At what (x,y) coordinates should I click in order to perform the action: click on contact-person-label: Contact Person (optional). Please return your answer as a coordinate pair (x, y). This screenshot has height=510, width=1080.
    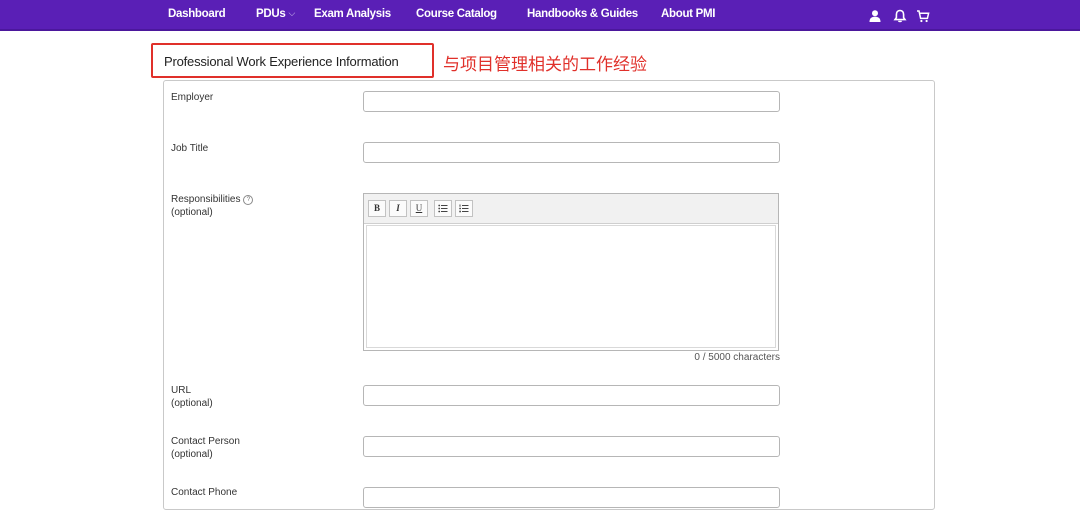
    Looking at the image, I should click on (205, 448).